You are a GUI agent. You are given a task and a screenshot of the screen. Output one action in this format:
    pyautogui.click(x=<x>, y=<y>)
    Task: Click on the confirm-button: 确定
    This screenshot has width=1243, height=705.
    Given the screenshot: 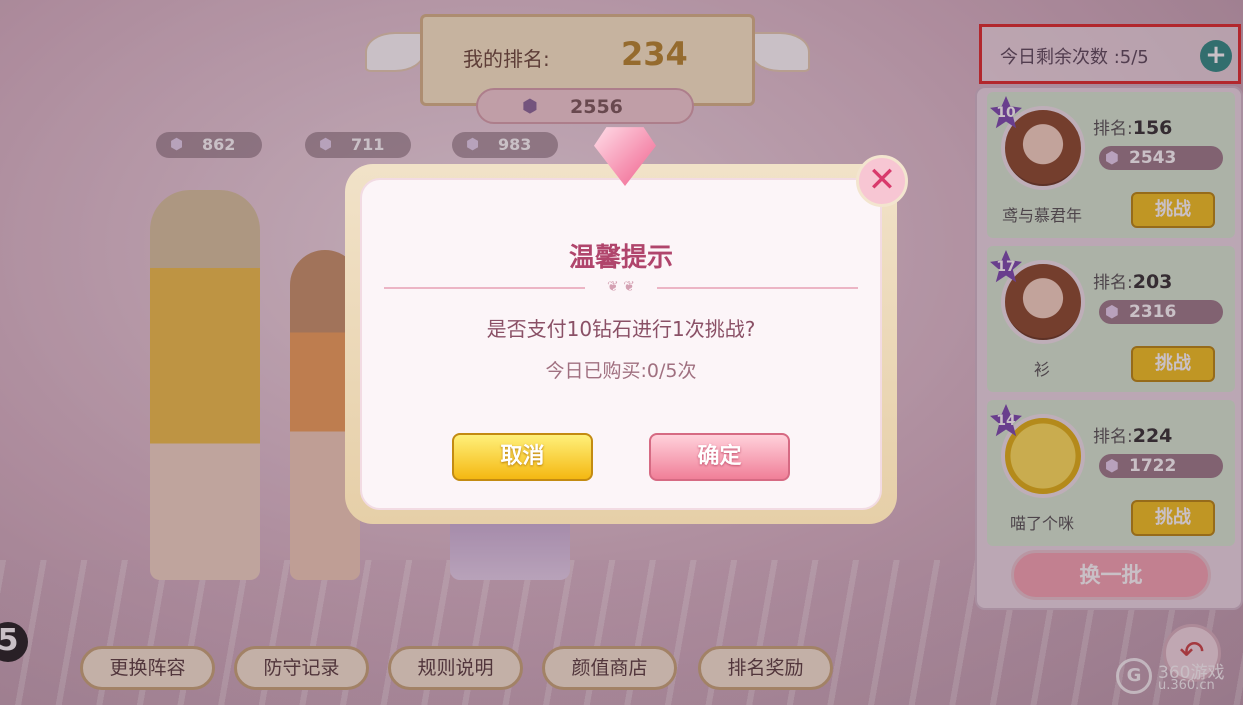 What is the action you would take?
    pyautogui.click(x=719, y=457)
    